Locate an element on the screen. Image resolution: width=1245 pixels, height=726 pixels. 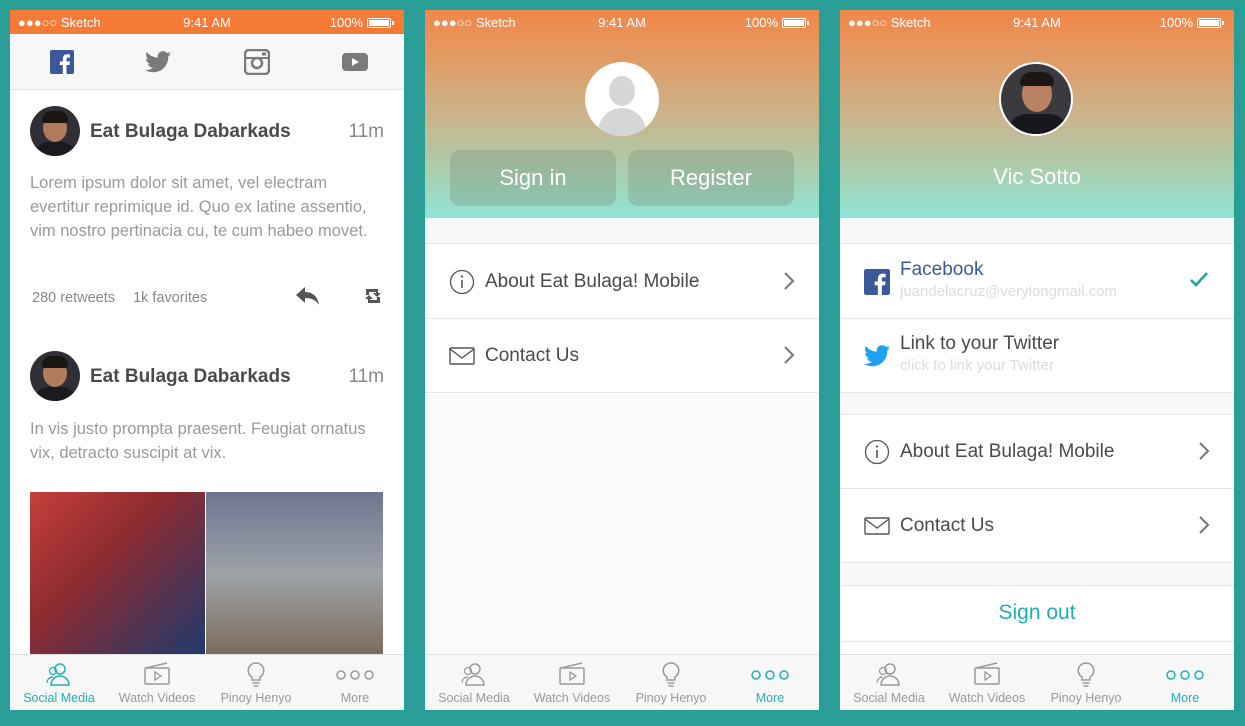
post-stats: 280 retweets 1k favorites is located at coordinates (126, 298).